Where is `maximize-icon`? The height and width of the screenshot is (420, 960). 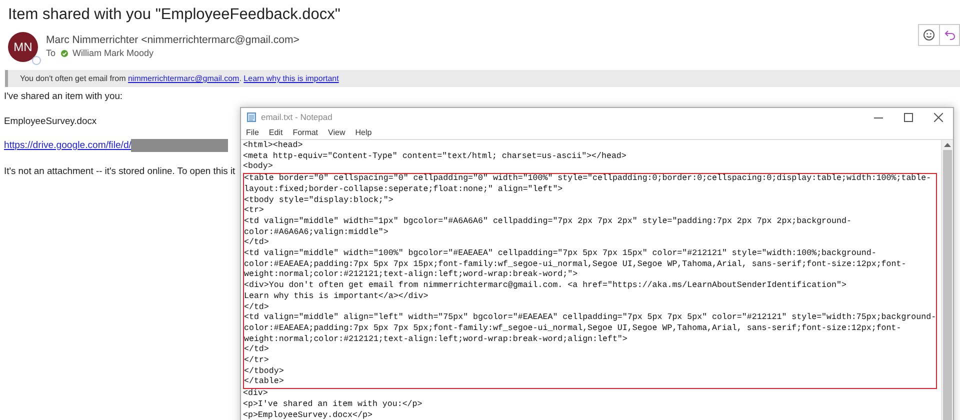 maximize-icon is located at coordinates (908, 117).